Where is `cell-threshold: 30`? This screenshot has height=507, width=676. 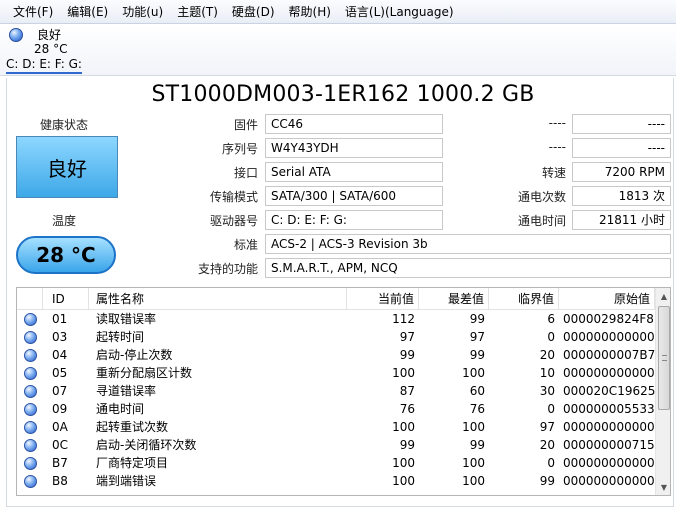
cell-threshold: 30 is located at coordinates (547, 391).